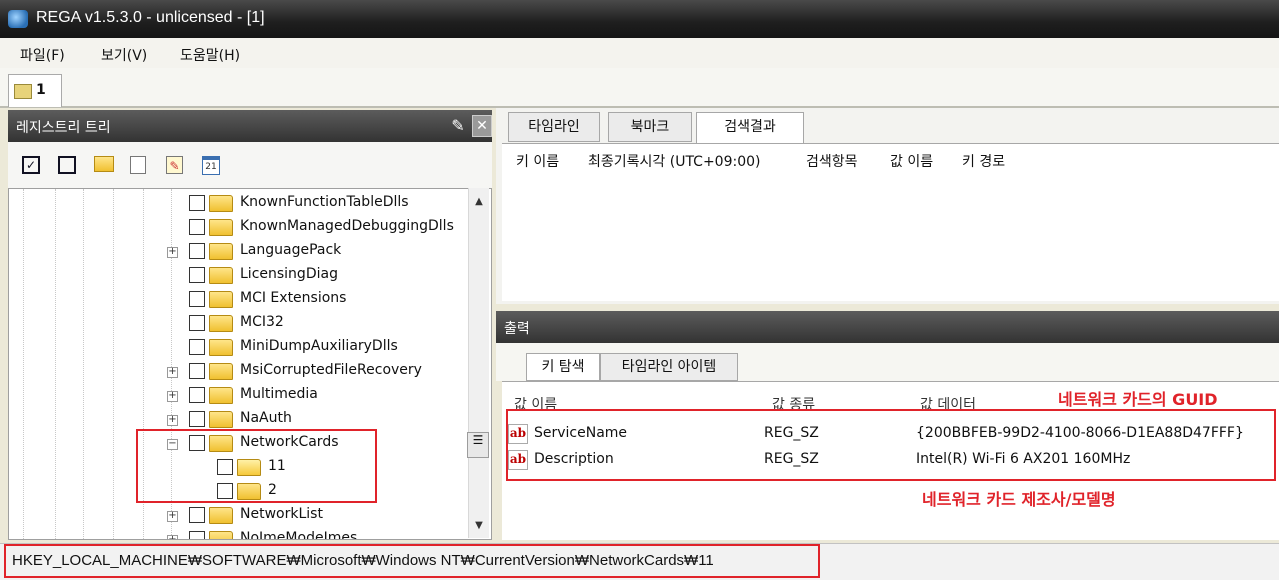 Image resolution: width=1279 pixels, height=580 pixels. Describe the element at coordinates (639, 88) in the screenshot. I see `document-tabs: 1` at that location.